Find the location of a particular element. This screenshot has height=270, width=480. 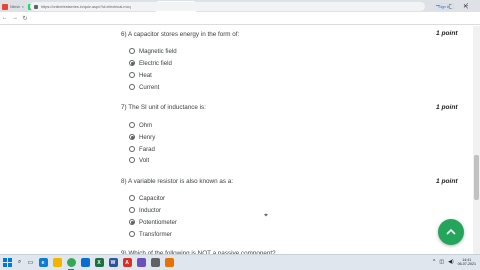

settings-app-icon is located at coordinates (155, 262).